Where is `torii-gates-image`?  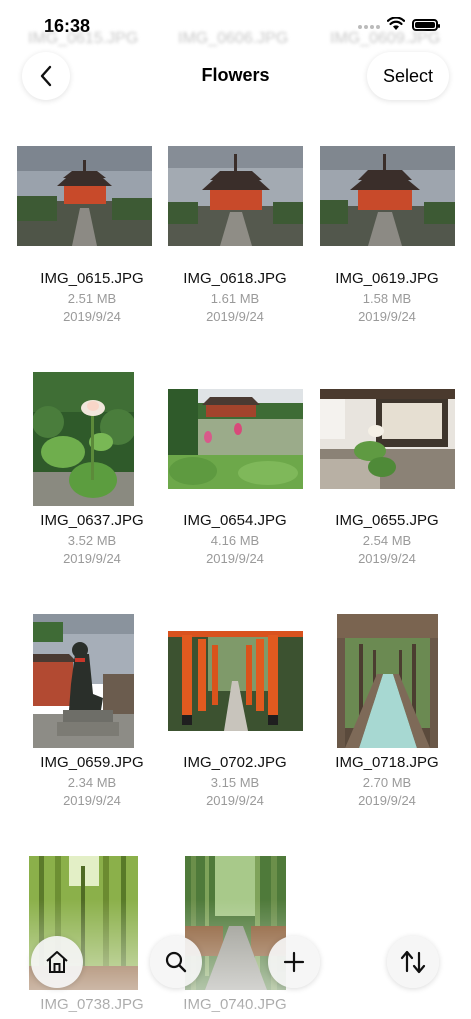 torii-gates-image is located at coordinates (235, 681).